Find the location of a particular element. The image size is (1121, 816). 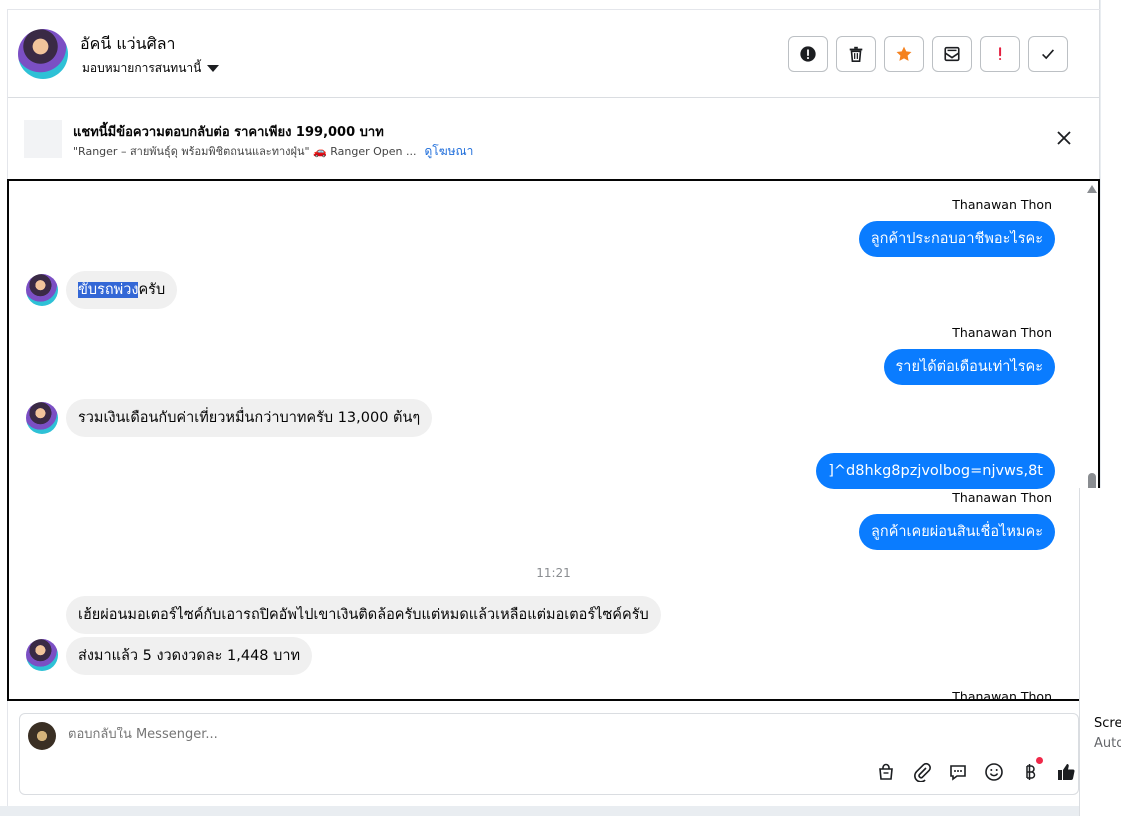

report-alert-button is located at coordinates (808, 54).